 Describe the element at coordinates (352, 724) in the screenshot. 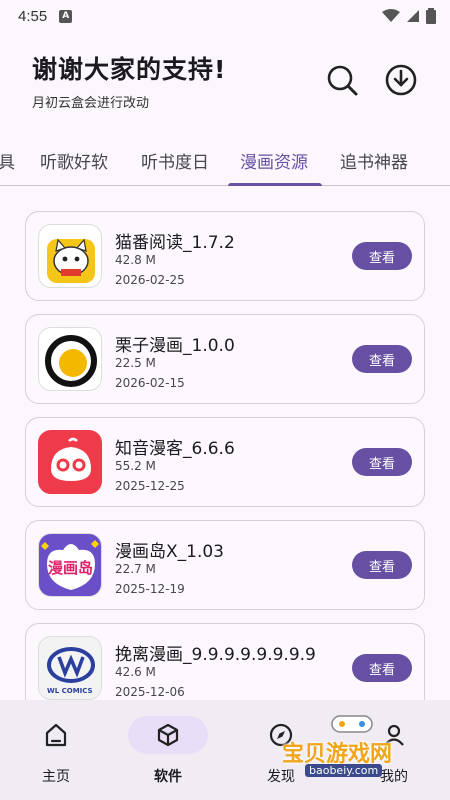

I see `gamepad-icon` at that location.